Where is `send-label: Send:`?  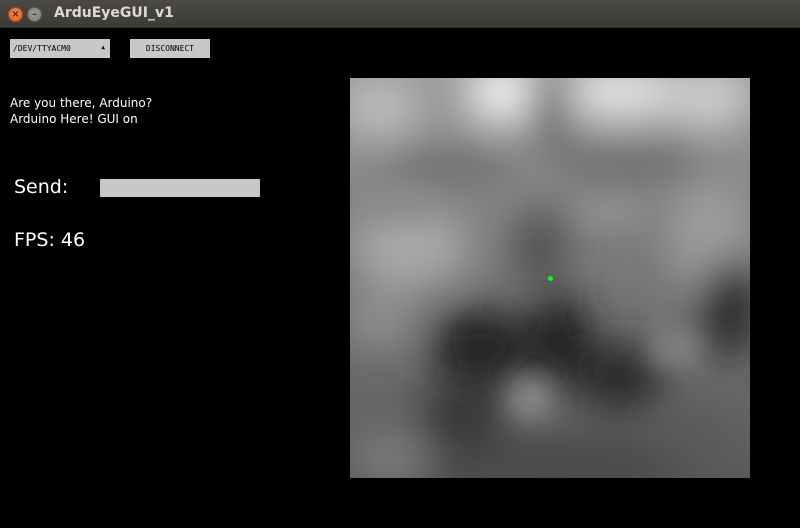 send-label: Send: is located at coordinates (41, 187).